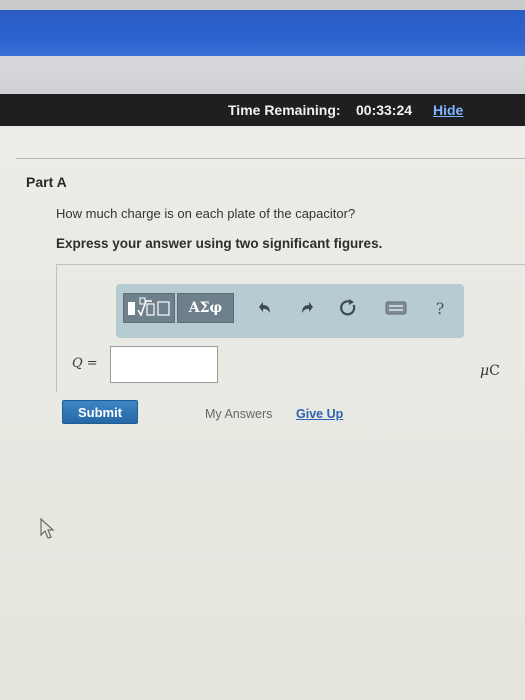 The width and height of the screenshot is (525, 700). I want to click on divider, so click(270, 158).